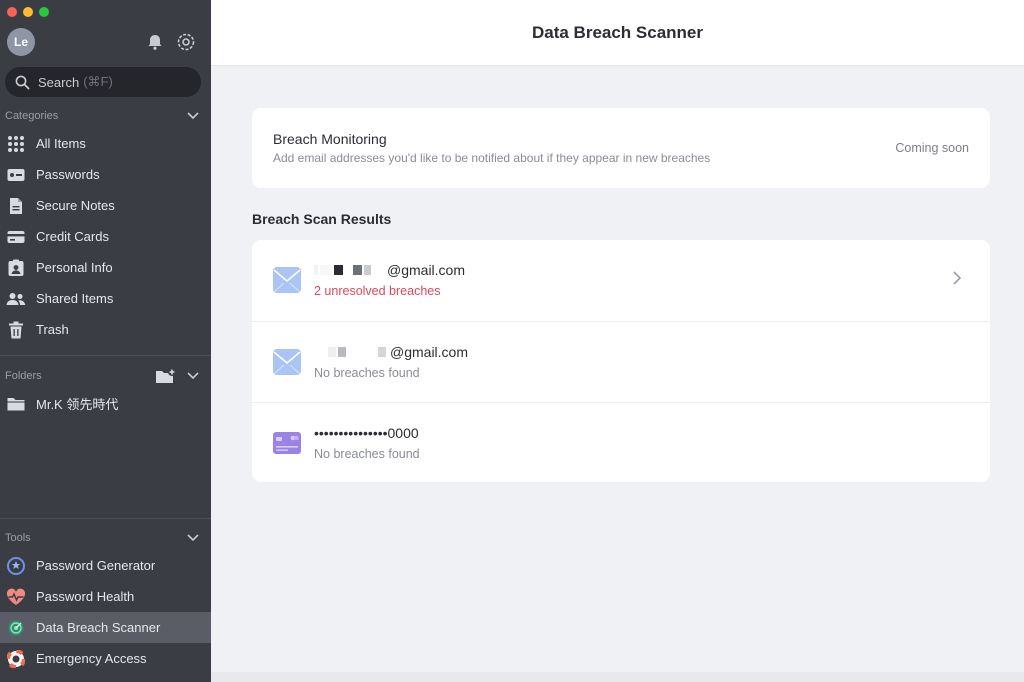  I want to click on sidebar-item-label: Trash, so click(52, 329).